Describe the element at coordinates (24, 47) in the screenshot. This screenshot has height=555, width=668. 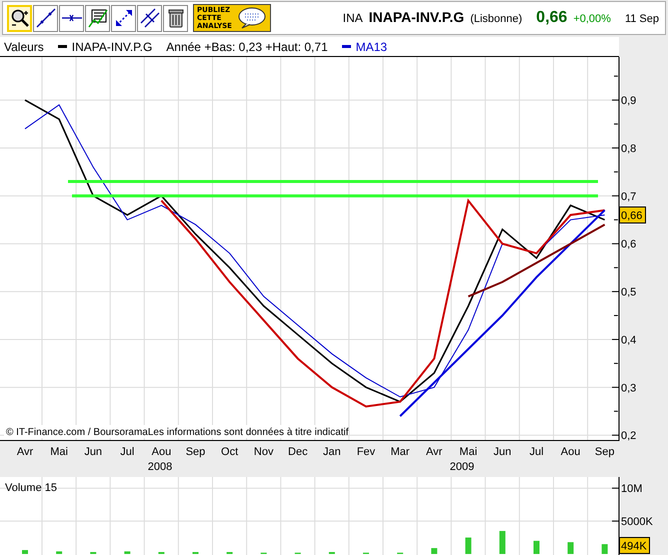
I see `legend-title: Valeurs` at that location.